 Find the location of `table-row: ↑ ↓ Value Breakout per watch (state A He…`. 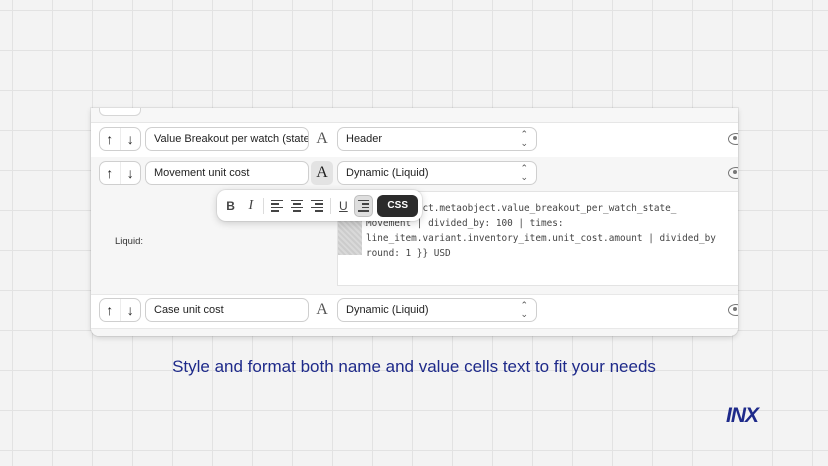

table-row: ↑ ↓ Value Breakout per watch (state A He… is located at coordinates (414, 140).